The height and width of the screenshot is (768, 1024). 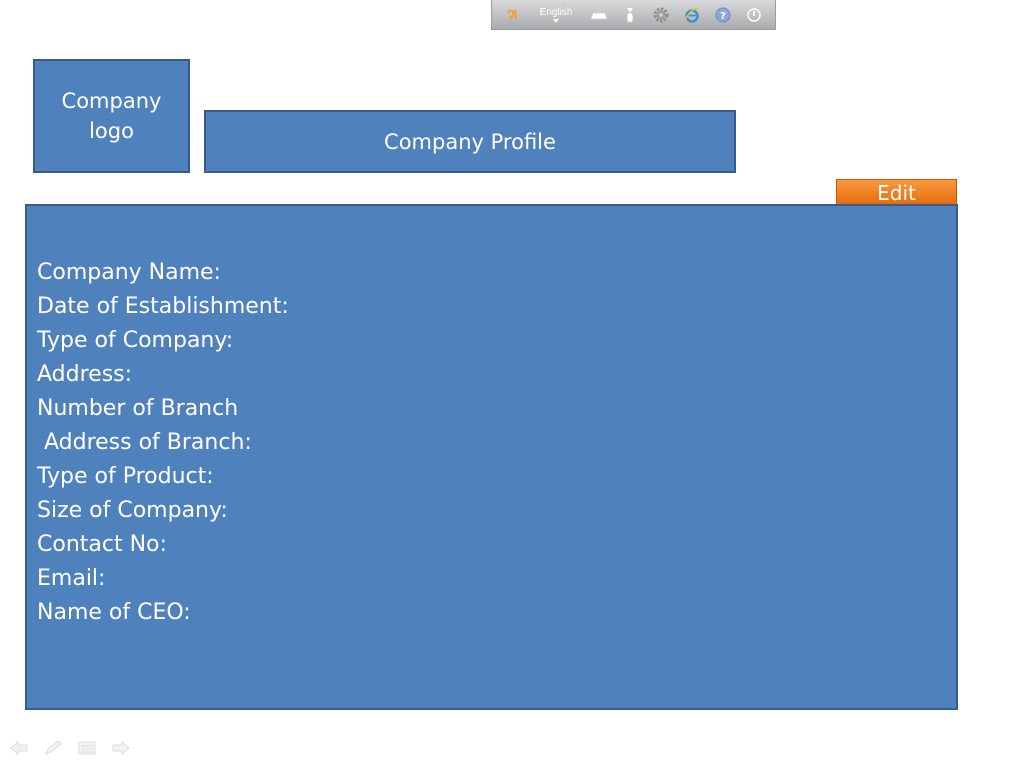 What do you see at coordinates (132, 510) in the screenshot?
I see `field-size-of-company: Size of Company:` at bounding box center [132, 510].